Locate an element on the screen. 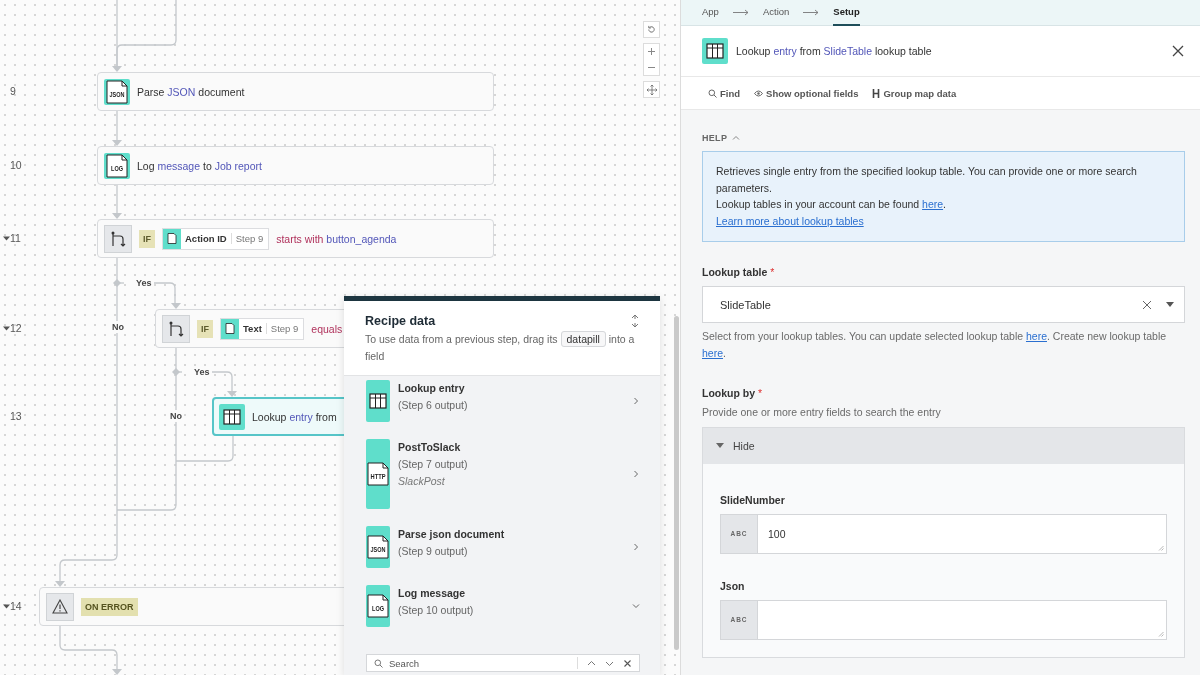  line-number: 11 is located at coordinates (15, 238).